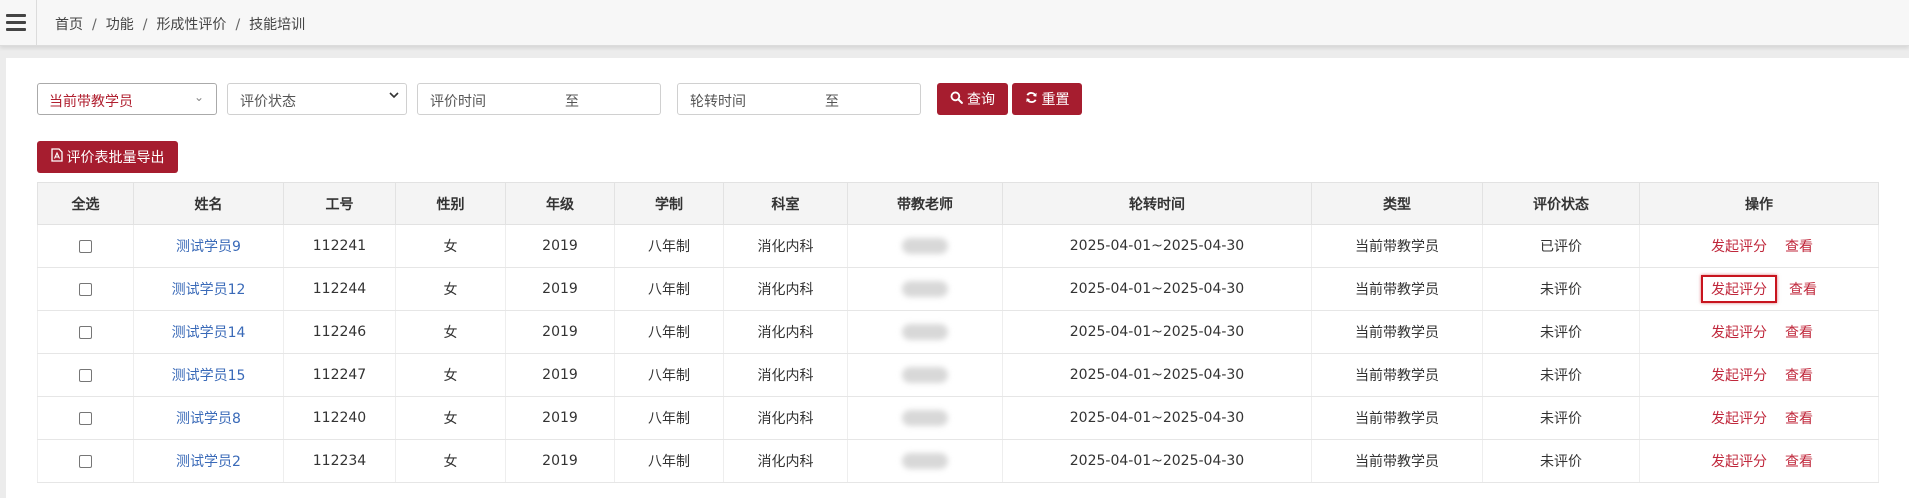 The image size is (1909, 498). Describe the element at coordinates (120, 25) in the screenshot. I see `breadcrumb-function: 功能` at that location.